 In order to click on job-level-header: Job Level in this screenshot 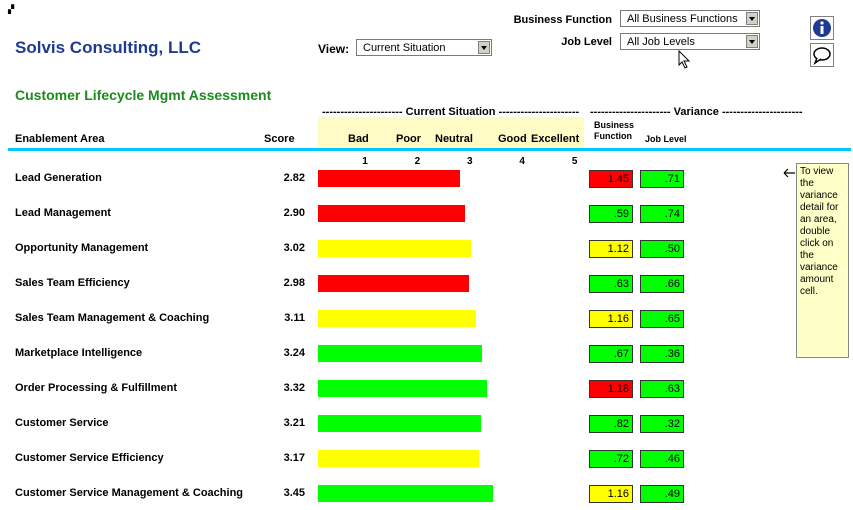, I will do `click(666, 139)`.